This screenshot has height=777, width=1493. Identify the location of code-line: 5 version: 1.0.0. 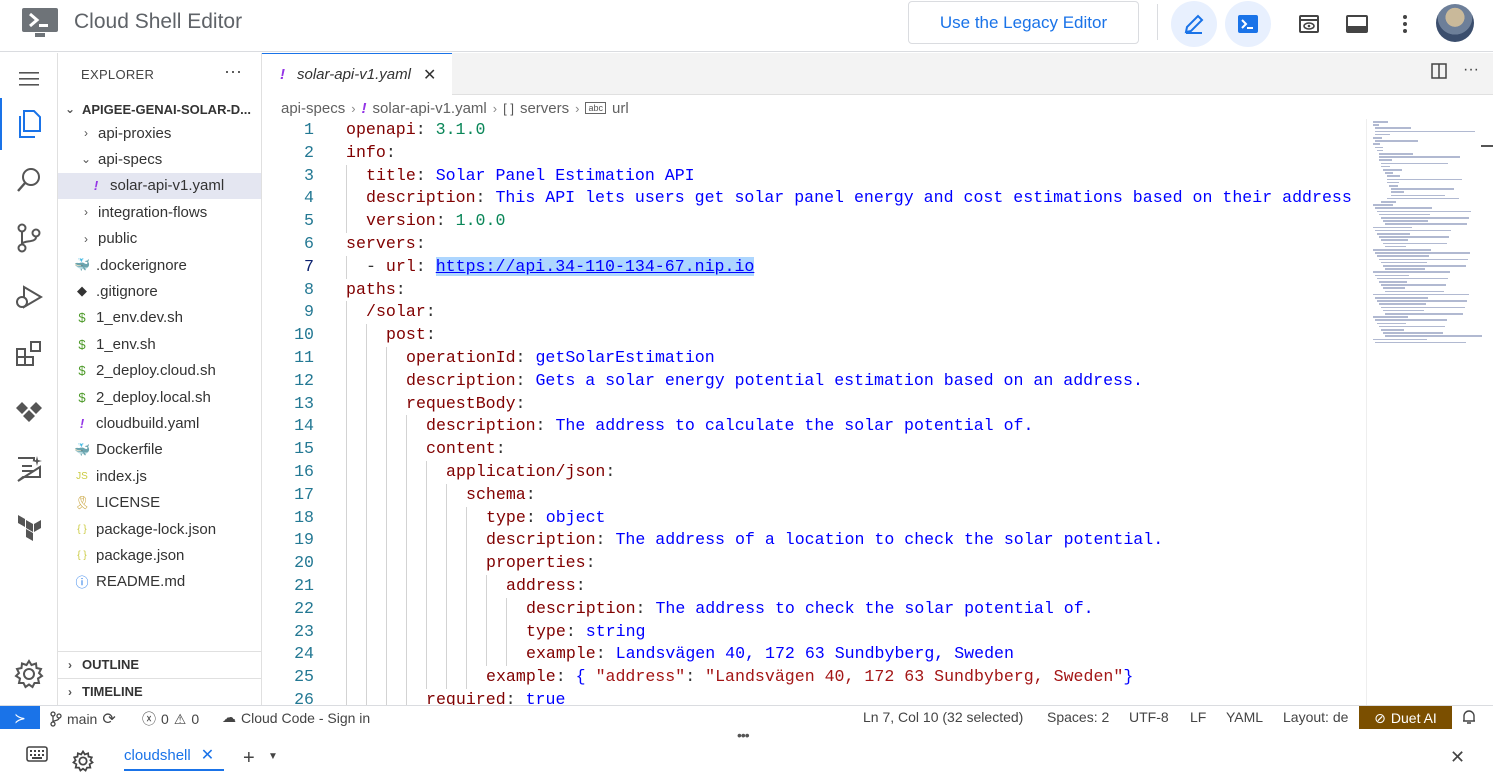
(814, 221).